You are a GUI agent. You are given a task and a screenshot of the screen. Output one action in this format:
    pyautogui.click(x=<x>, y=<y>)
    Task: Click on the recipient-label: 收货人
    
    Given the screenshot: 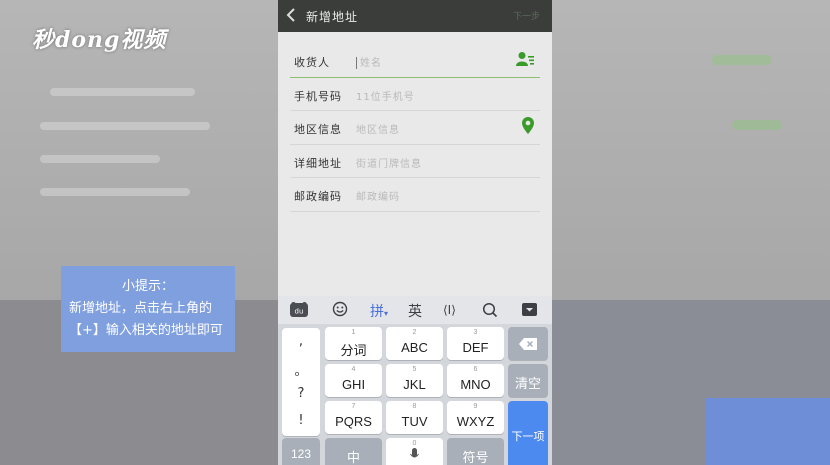 What is the action you would take?
    pyautogui.click(x=312, y=62)
    